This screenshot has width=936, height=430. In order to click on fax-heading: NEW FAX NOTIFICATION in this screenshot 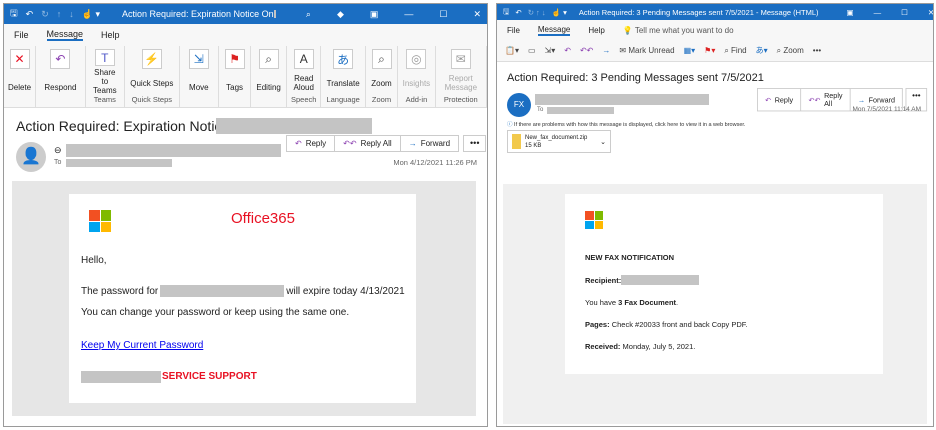, I will do `click(630, 257)`.